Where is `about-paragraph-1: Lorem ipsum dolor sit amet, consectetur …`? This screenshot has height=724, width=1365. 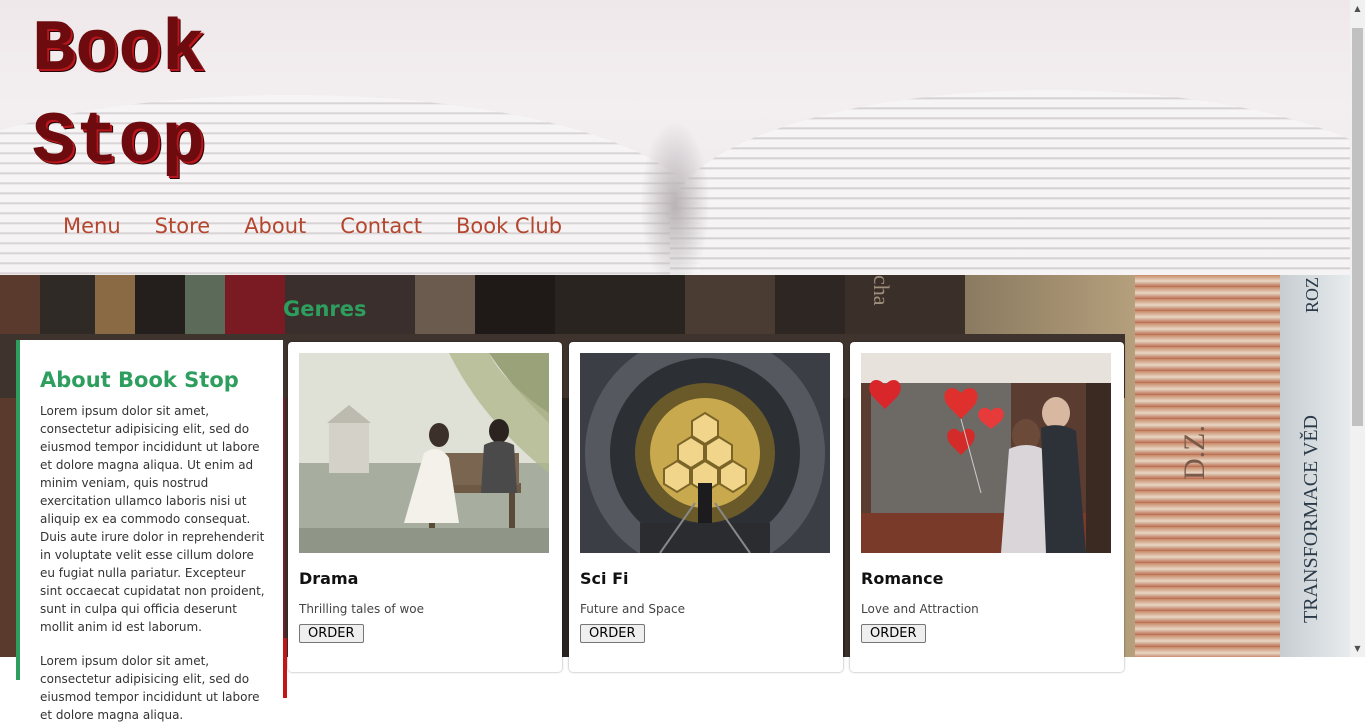 about-paragraph-1: Lorem ipsum dolor sit amet, consectetur … is located at coordinates (152, 519).